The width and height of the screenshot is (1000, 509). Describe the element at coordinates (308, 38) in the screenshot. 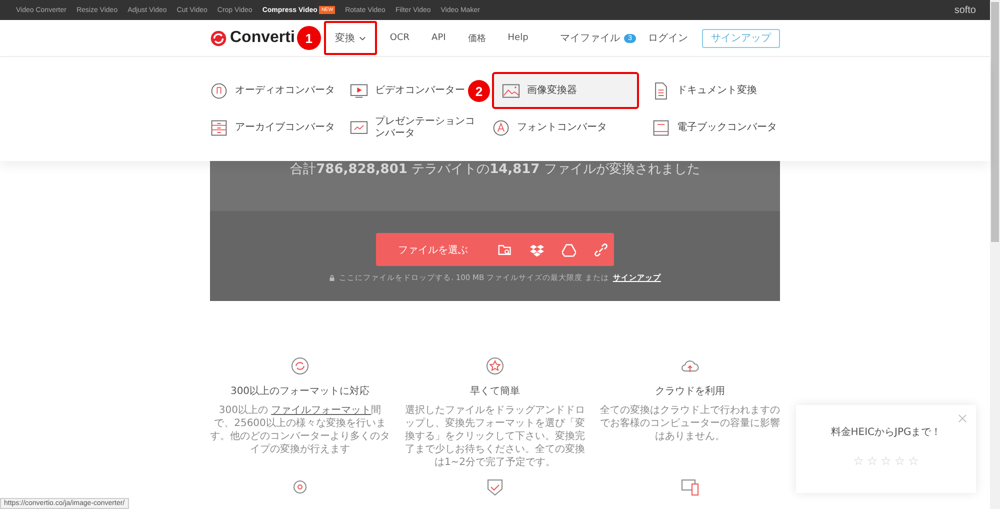

I see `annotation-marker: 1` at that location.